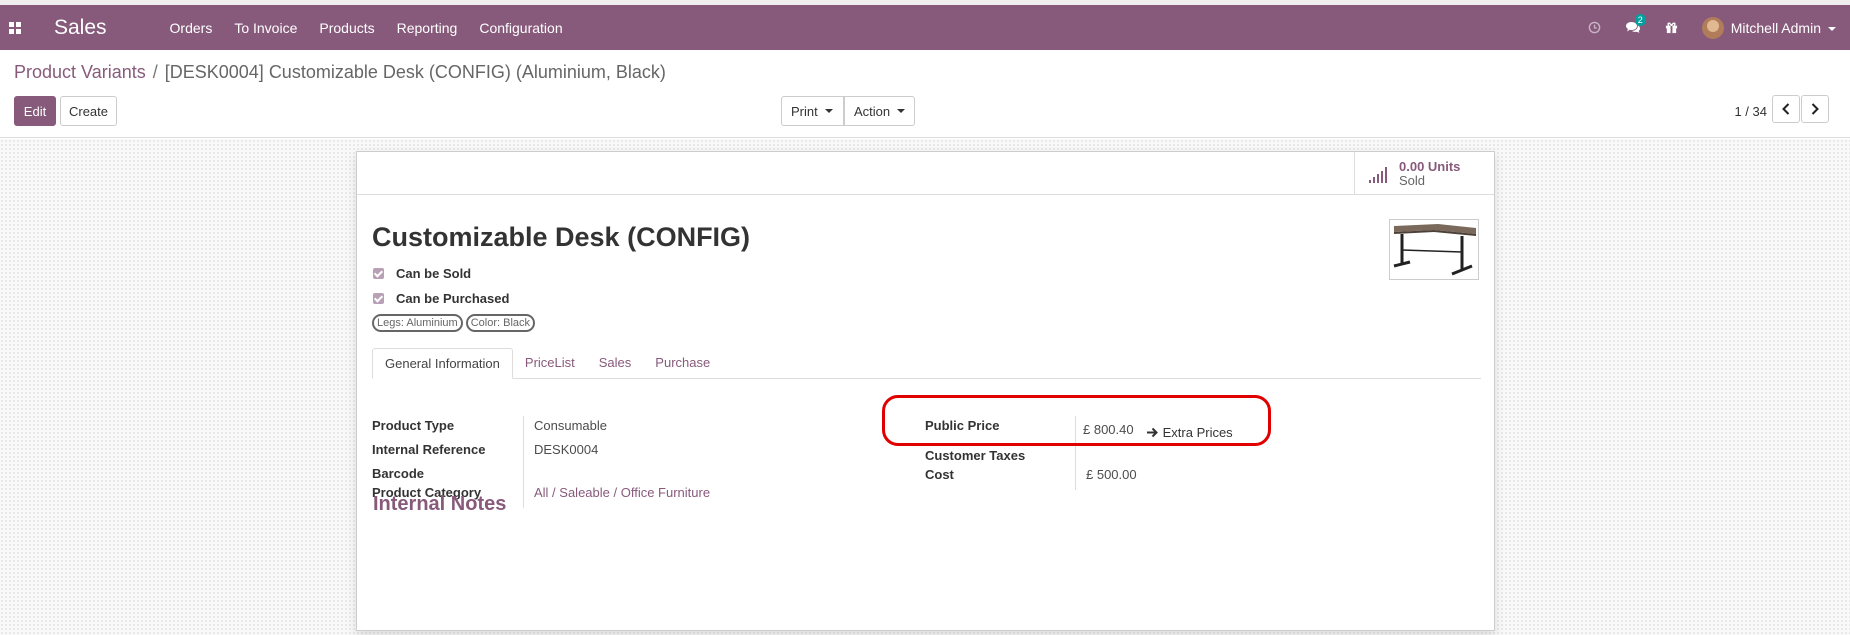 This screenshot has width=1850, height=635. Describe the element at coordinates (1430, 166) in the screenshot. I see `sold-stat-value: 0.00 Units` at that location.